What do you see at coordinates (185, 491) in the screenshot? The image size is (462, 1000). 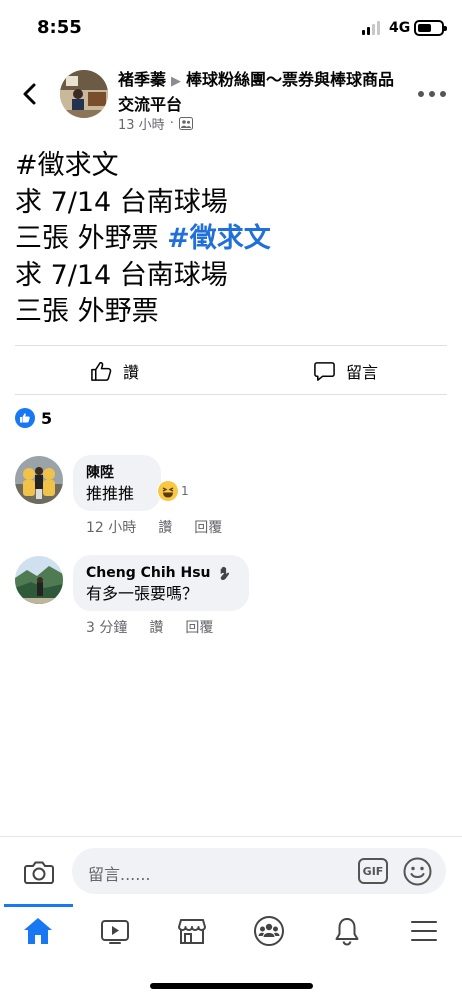 I see `comment-reaction-count: 1` at bounding box center [185, 491].